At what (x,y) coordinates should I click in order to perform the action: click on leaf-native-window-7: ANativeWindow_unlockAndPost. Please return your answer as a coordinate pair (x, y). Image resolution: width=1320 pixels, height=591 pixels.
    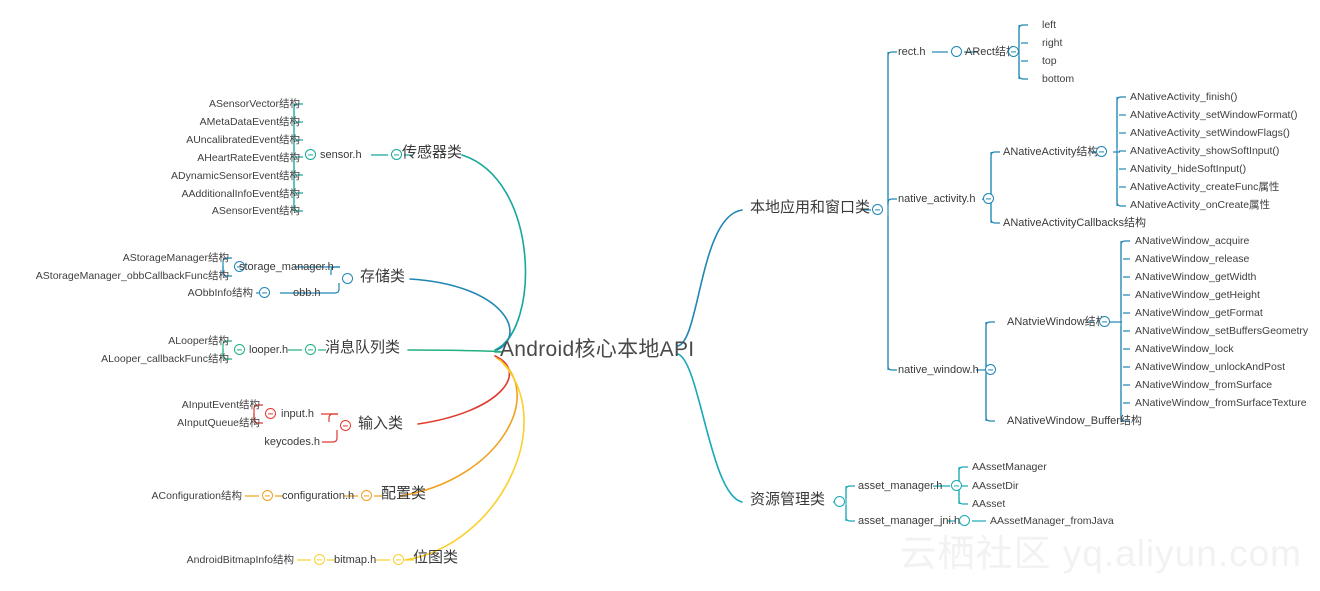
    Looking at the image, I should click on (1210, 367).